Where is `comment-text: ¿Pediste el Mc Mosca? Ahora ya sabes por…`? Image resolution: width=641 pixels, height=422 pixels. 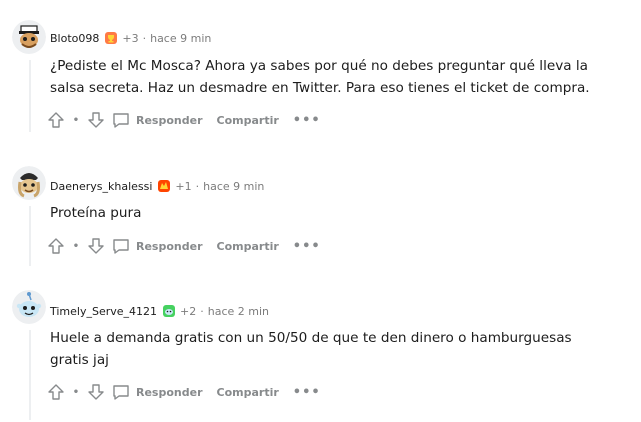
comment-text: ¿Pediste el Mc Mosca? Ahora ya sabes por… is located at coordinates (320, 77).